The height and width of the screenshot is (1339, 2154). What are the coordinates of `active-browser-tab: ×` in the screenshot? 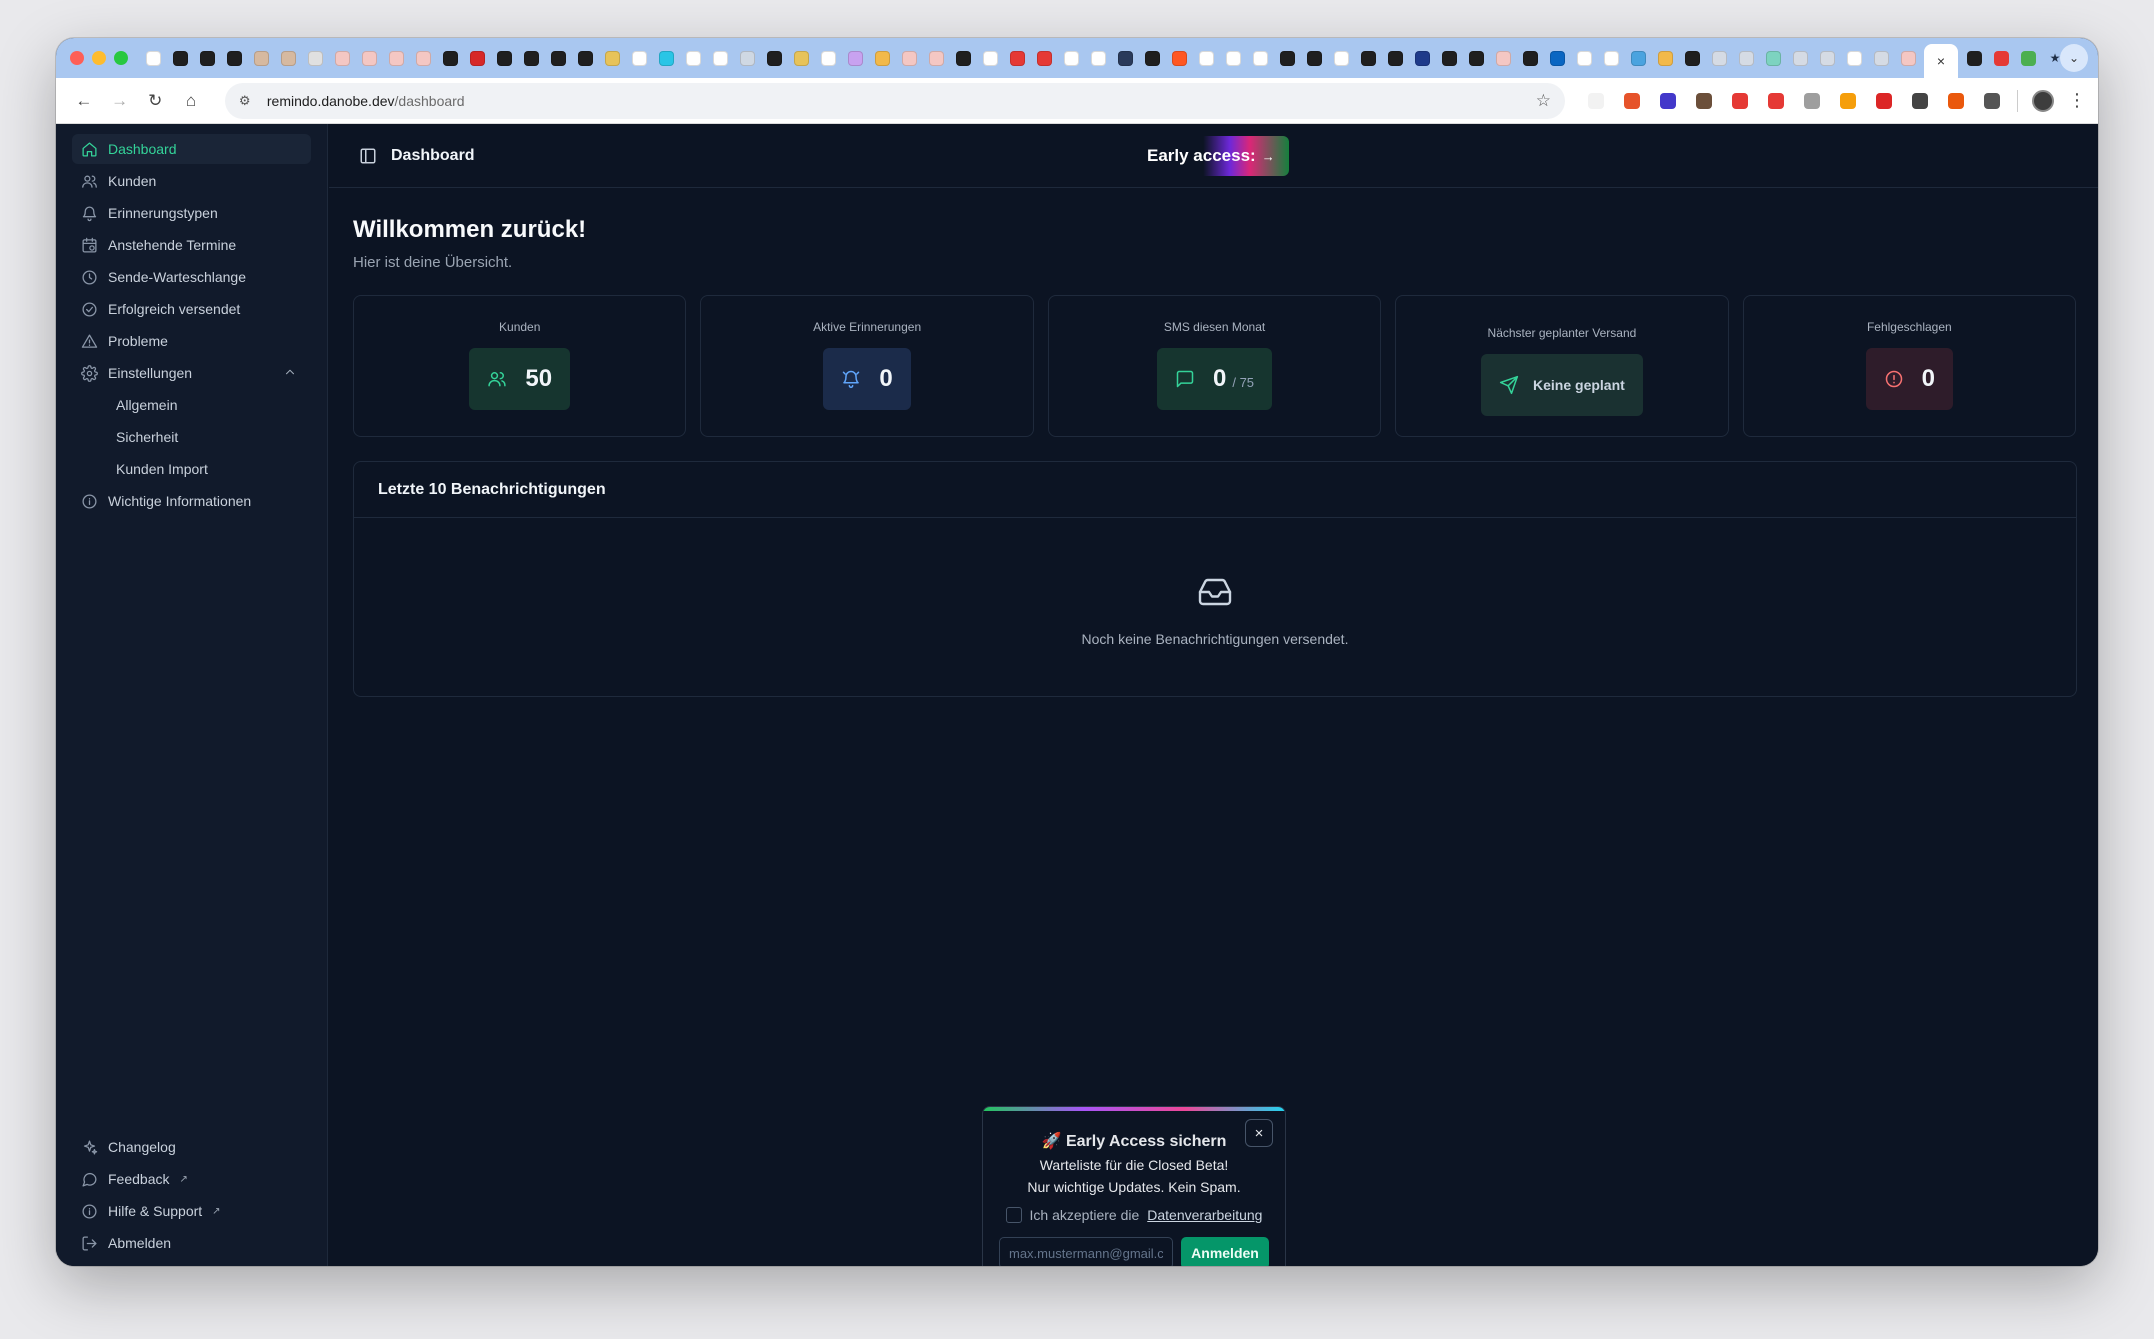 It's located at (1941, 61).